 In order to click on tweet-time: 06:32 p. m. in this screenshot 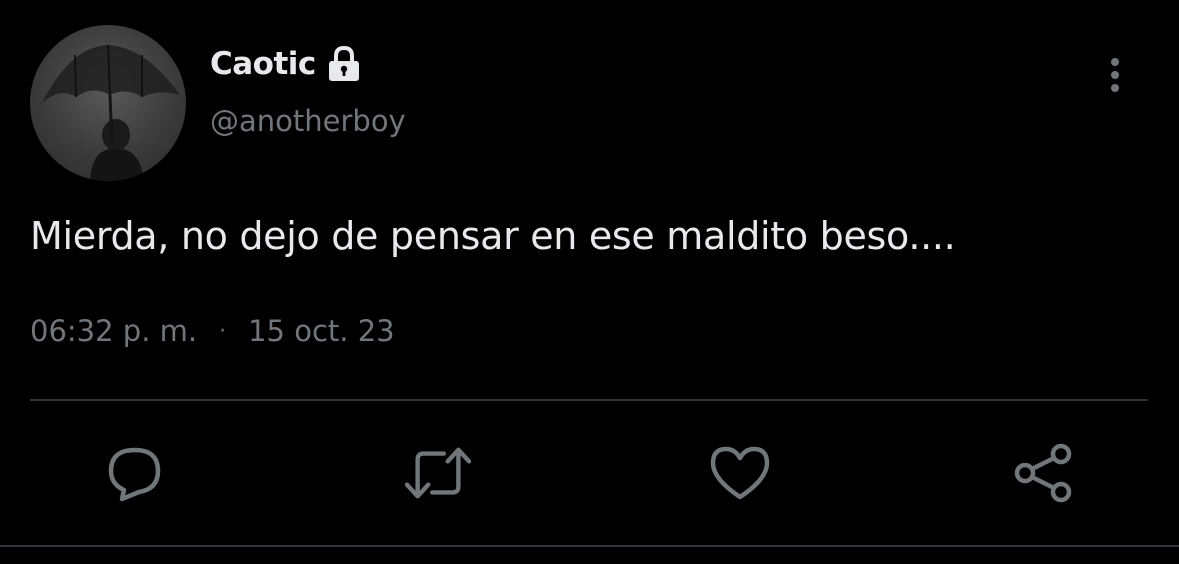, I will do `click(113, 331)`.